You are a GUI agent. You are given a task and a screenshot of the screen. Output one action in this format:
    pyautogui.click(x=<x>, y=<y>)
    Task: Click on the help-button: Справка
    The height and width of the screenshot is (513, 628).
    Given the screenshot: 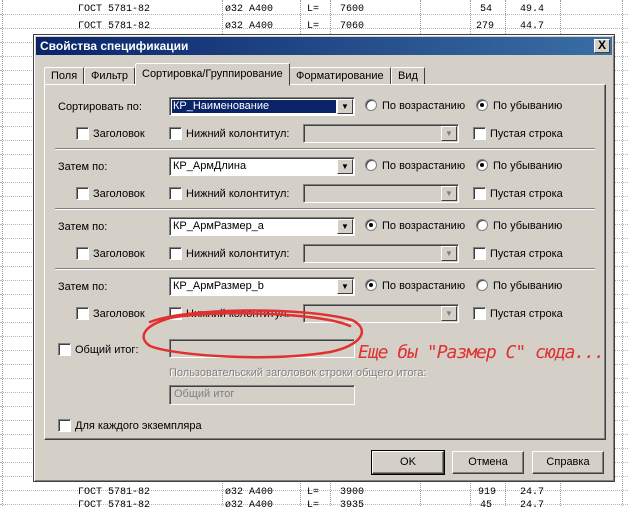 What is the action you would take?
    pyautogui.click(x=568, y=462)
    